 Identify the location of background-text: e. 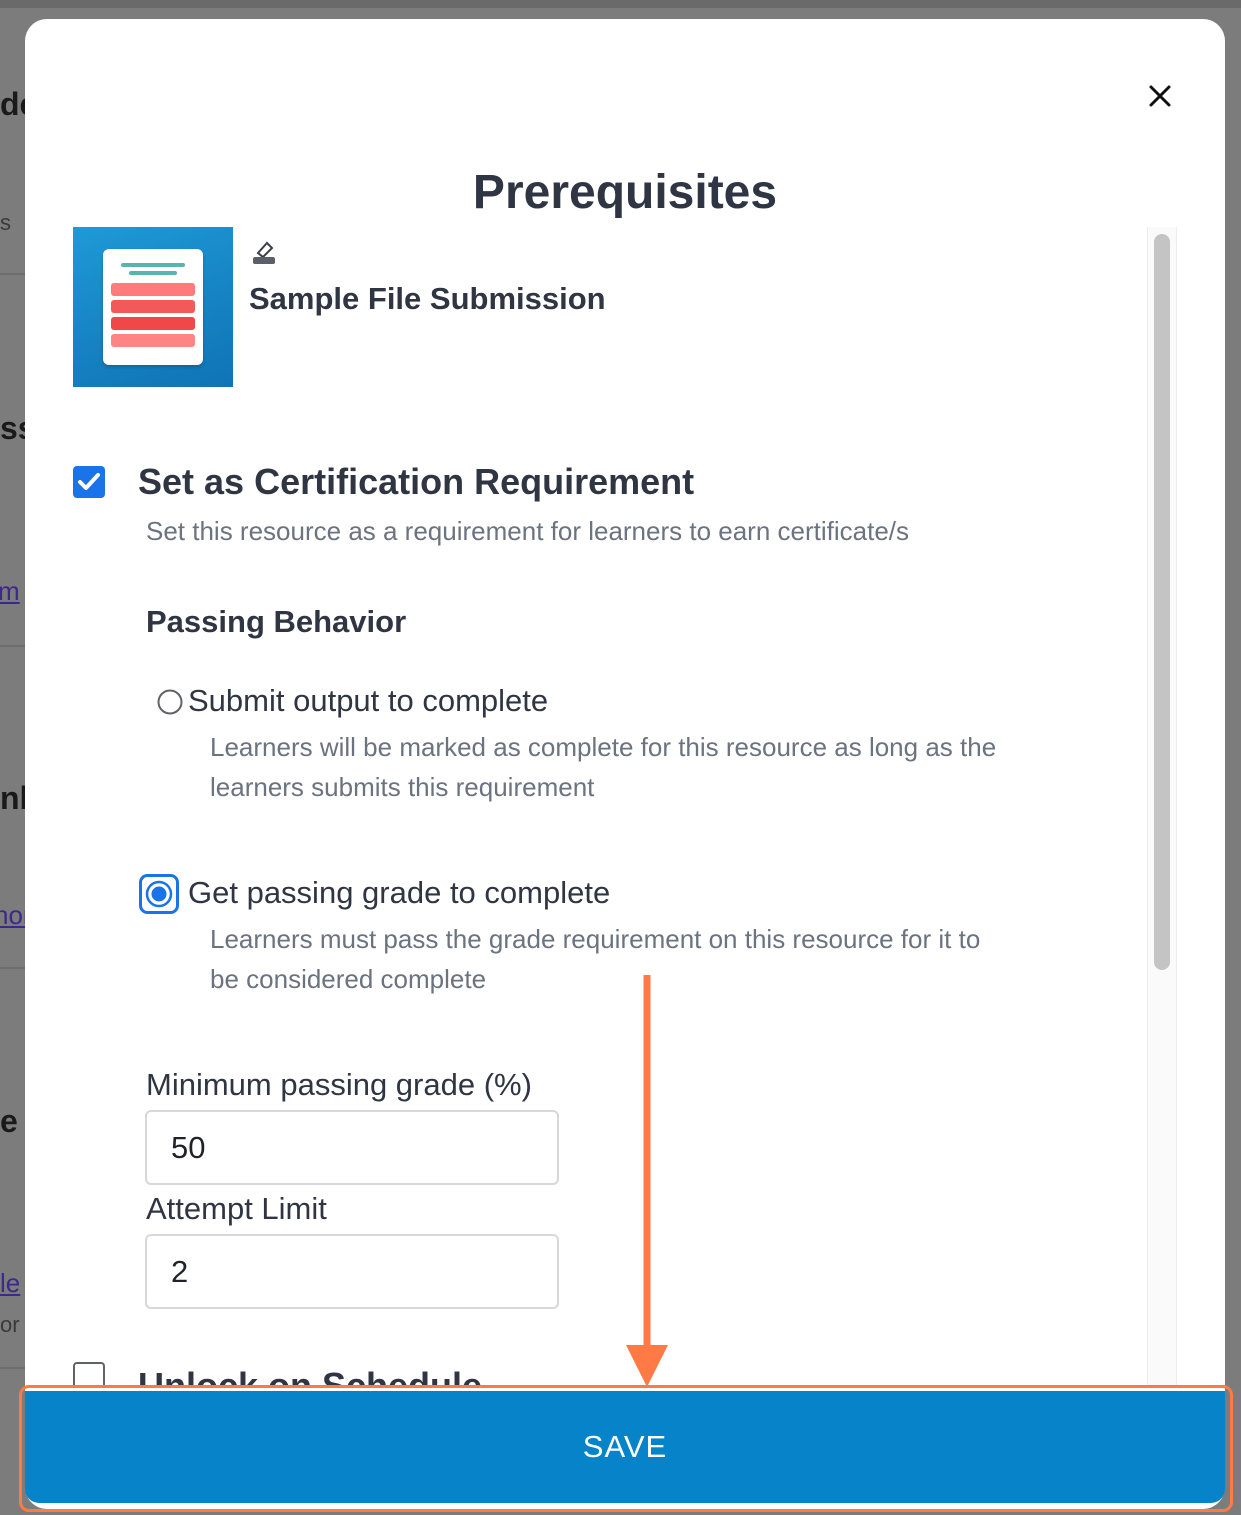
(9, 1121).